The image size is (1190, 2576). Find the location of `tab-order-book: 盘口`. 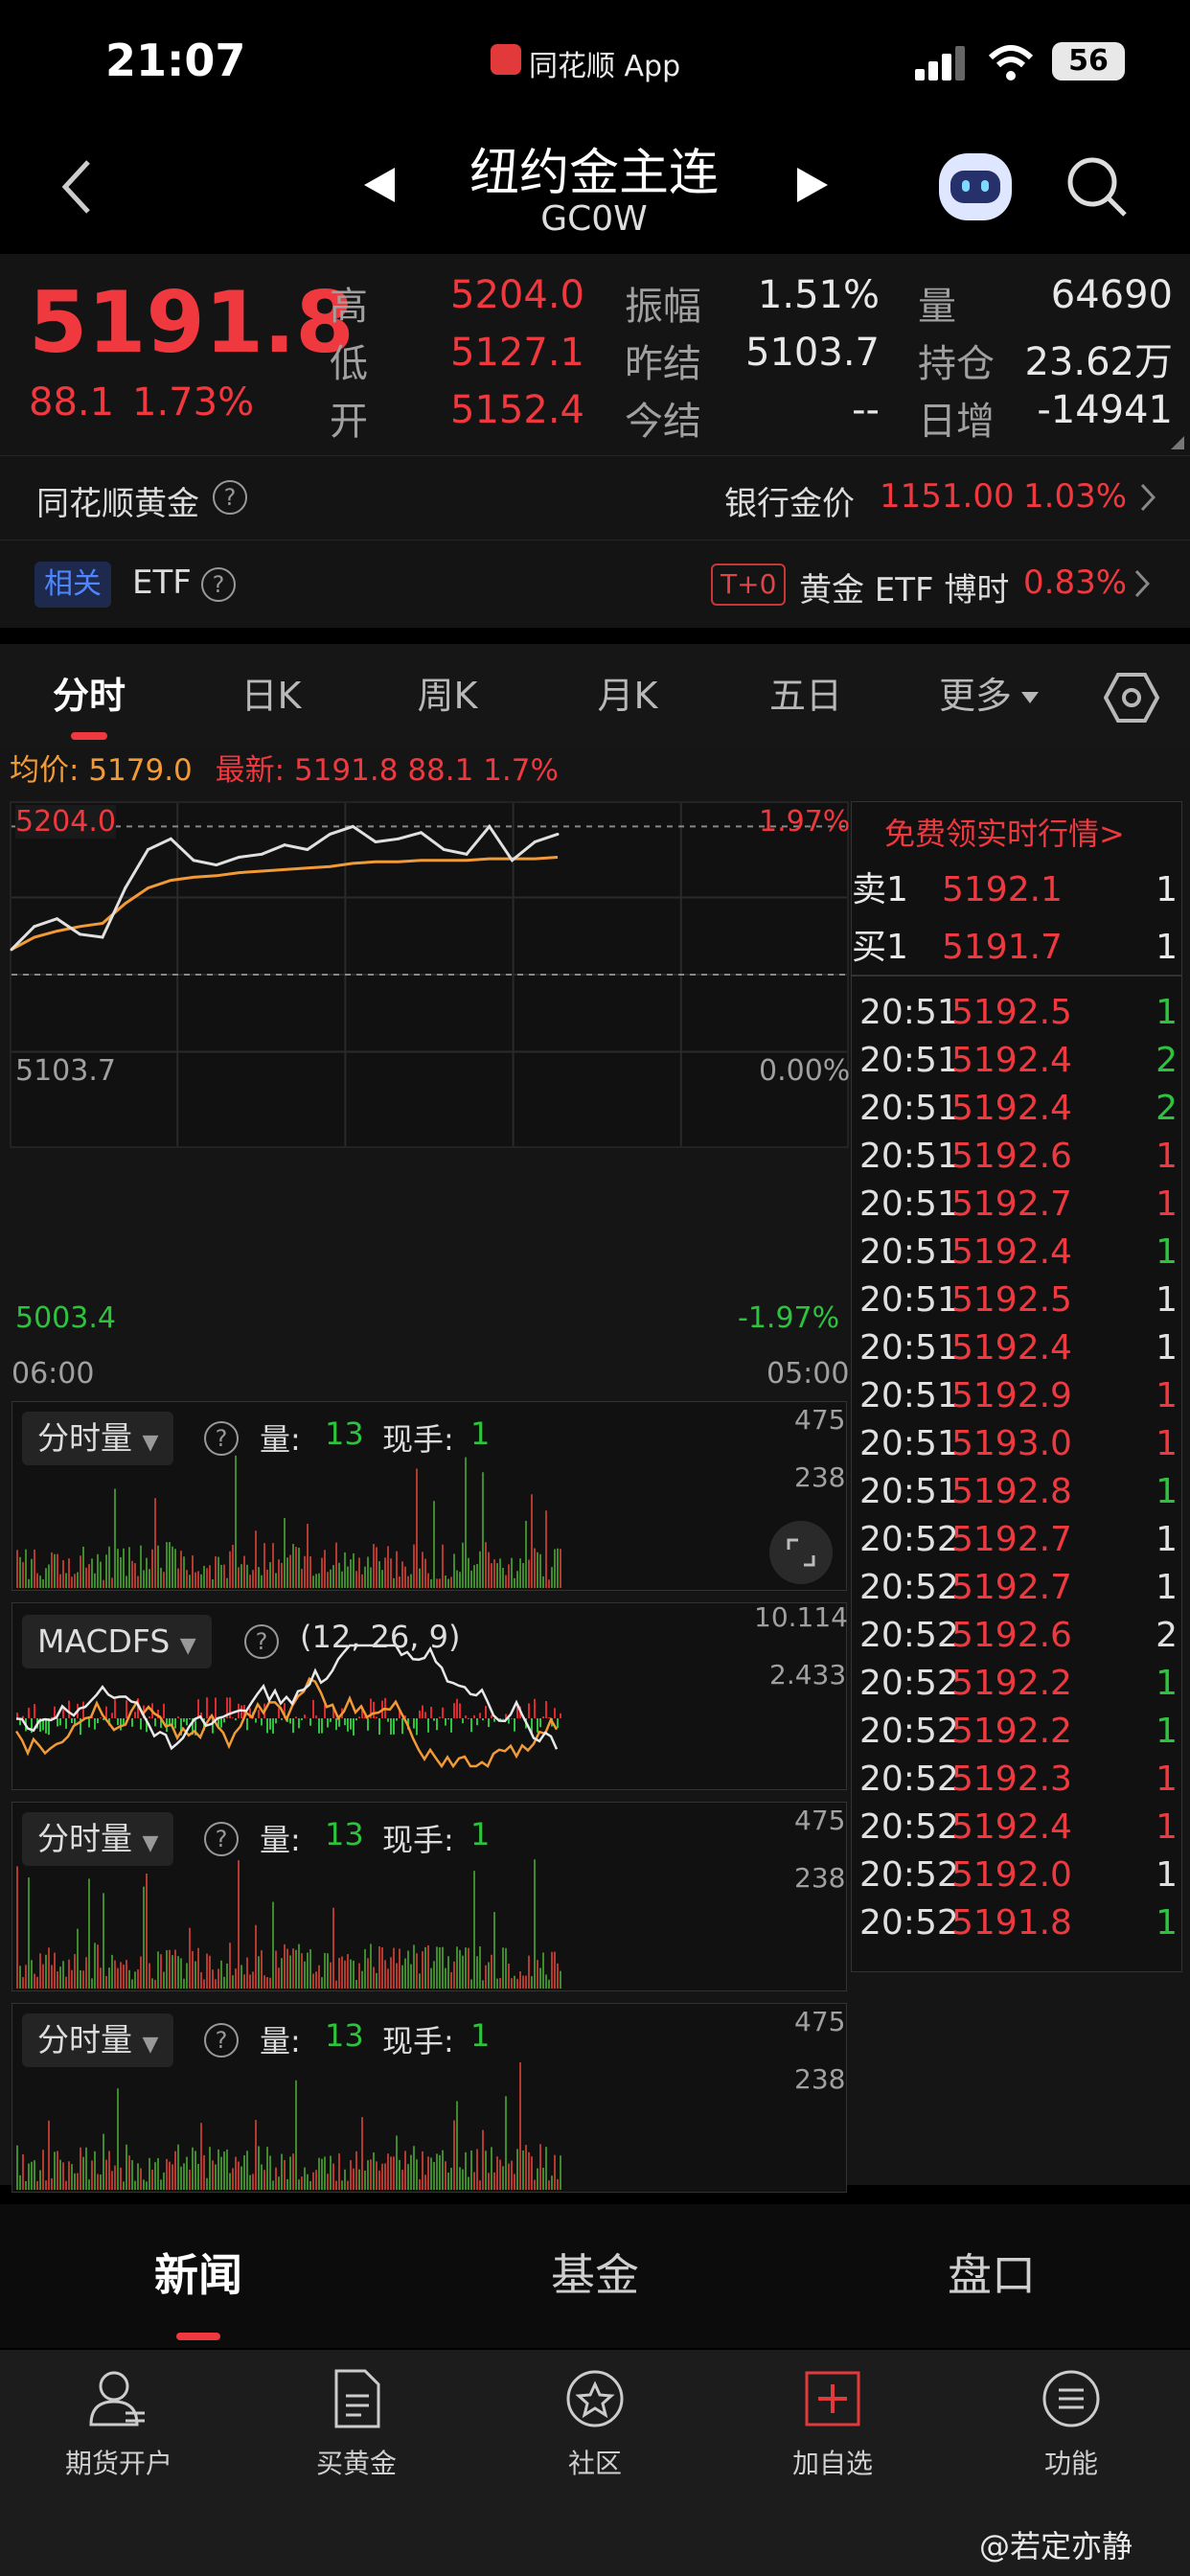

tab-order-book: 盘口 is located at coordinates (991, 2275).